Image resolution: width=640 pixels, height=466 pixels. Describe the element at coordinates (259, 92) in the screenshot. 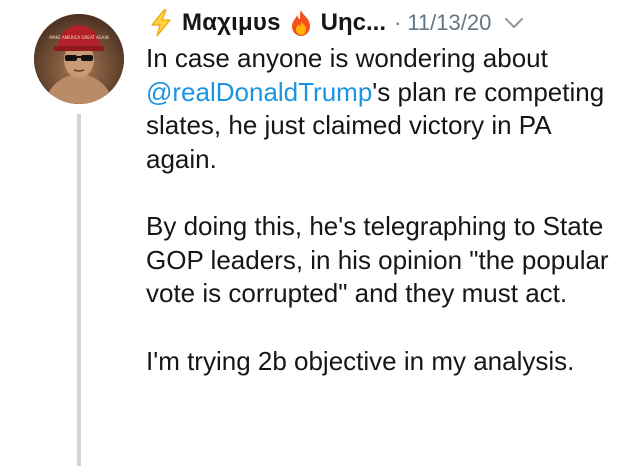

I see `mention-link: @realDonaldTrump` at that location.